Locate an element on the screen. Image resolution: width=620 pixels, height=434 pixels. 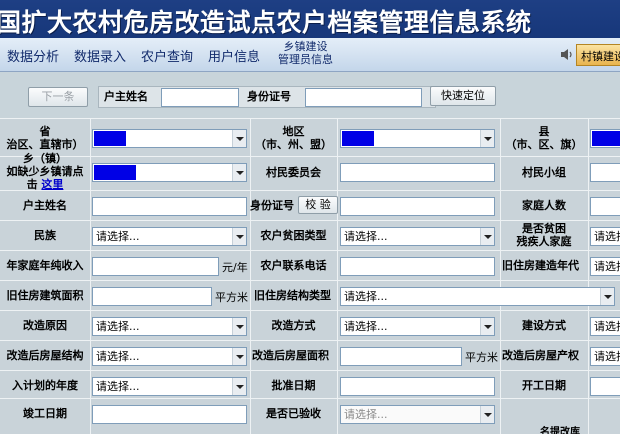
township-label: 乡（镇） 如缺少乡镇请点 击 这里 is located at coordinates (45, 171).